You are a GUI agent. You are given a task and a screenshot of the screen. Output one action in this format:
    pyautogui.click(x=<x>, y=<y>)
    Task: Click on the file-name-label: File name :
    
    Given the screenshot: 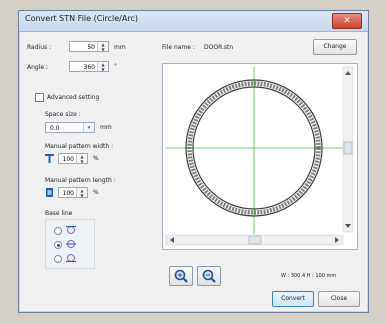 What is the action you would take?
    pyautogui.click(x=178, y=47)
    